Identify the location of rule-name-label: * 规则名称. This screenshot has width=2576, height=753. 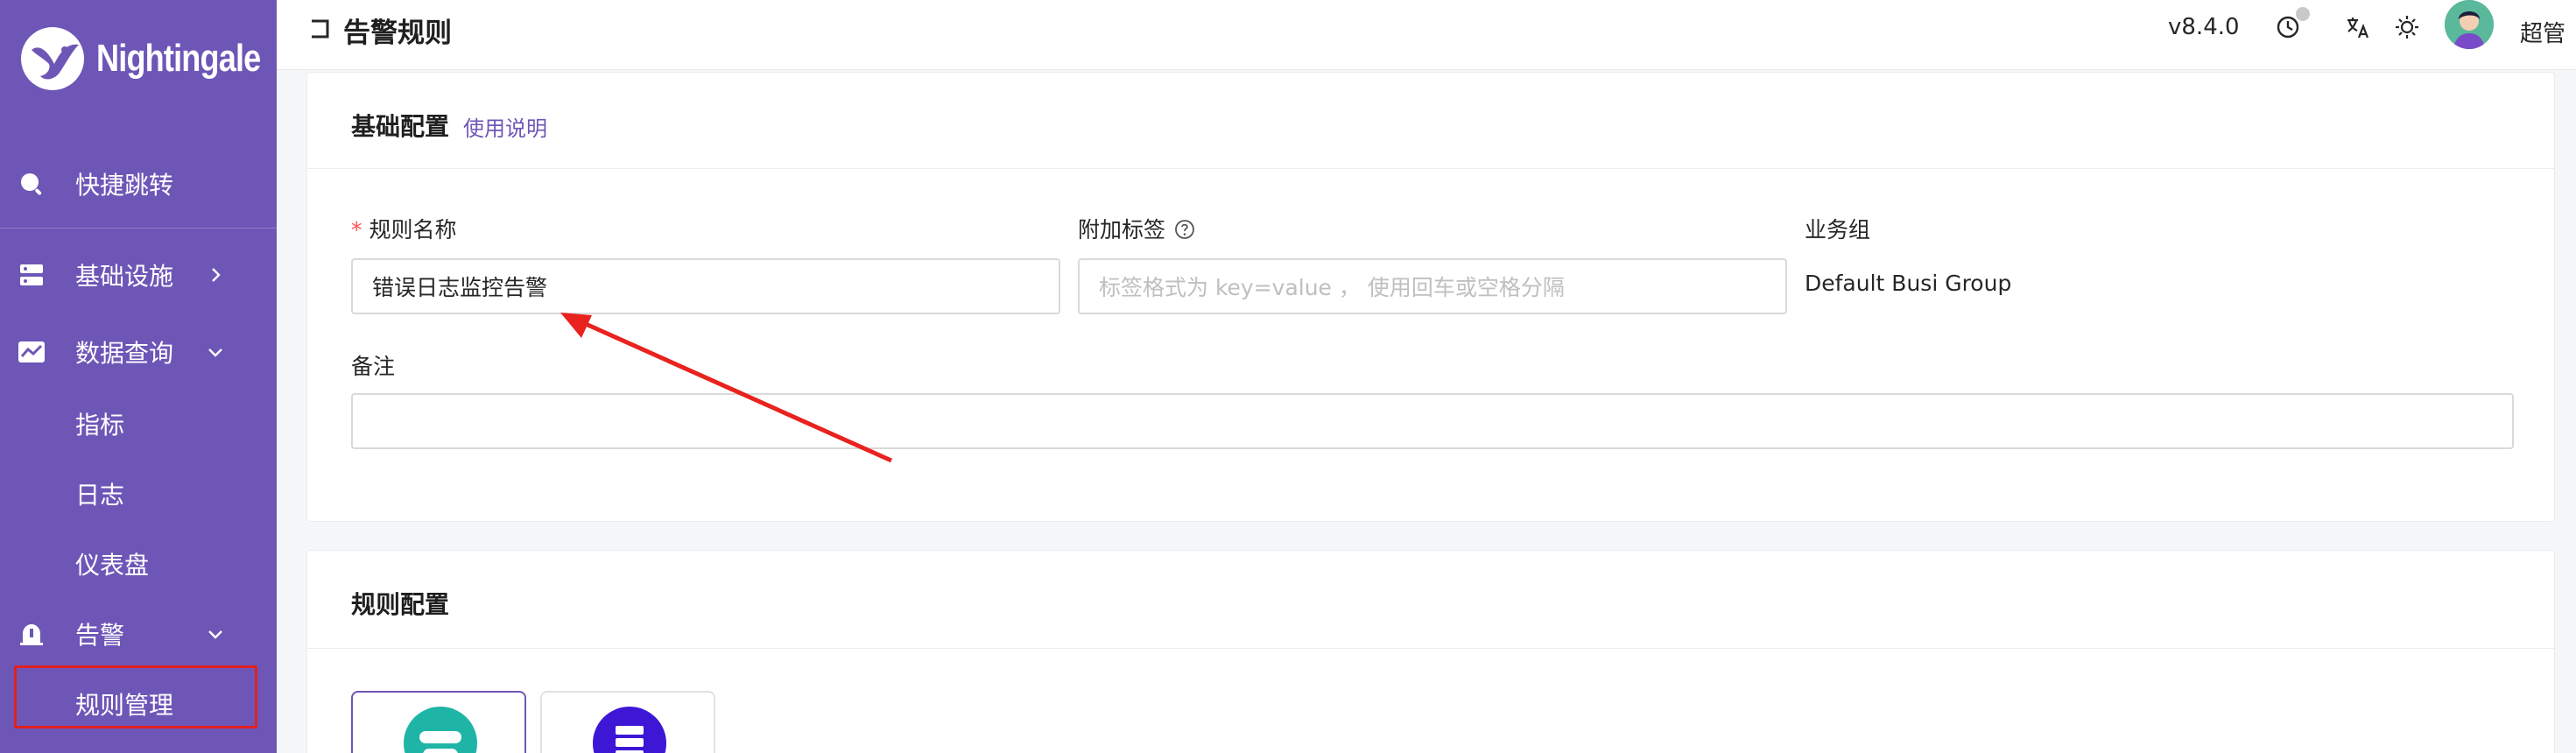
(404, 230).